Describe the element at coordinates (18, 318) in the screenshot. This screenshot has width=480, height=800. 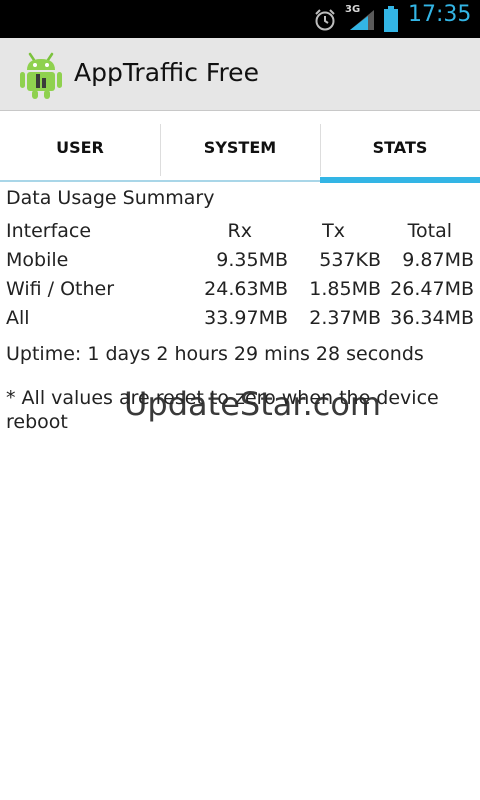
I see `interface-name: All` at that location.